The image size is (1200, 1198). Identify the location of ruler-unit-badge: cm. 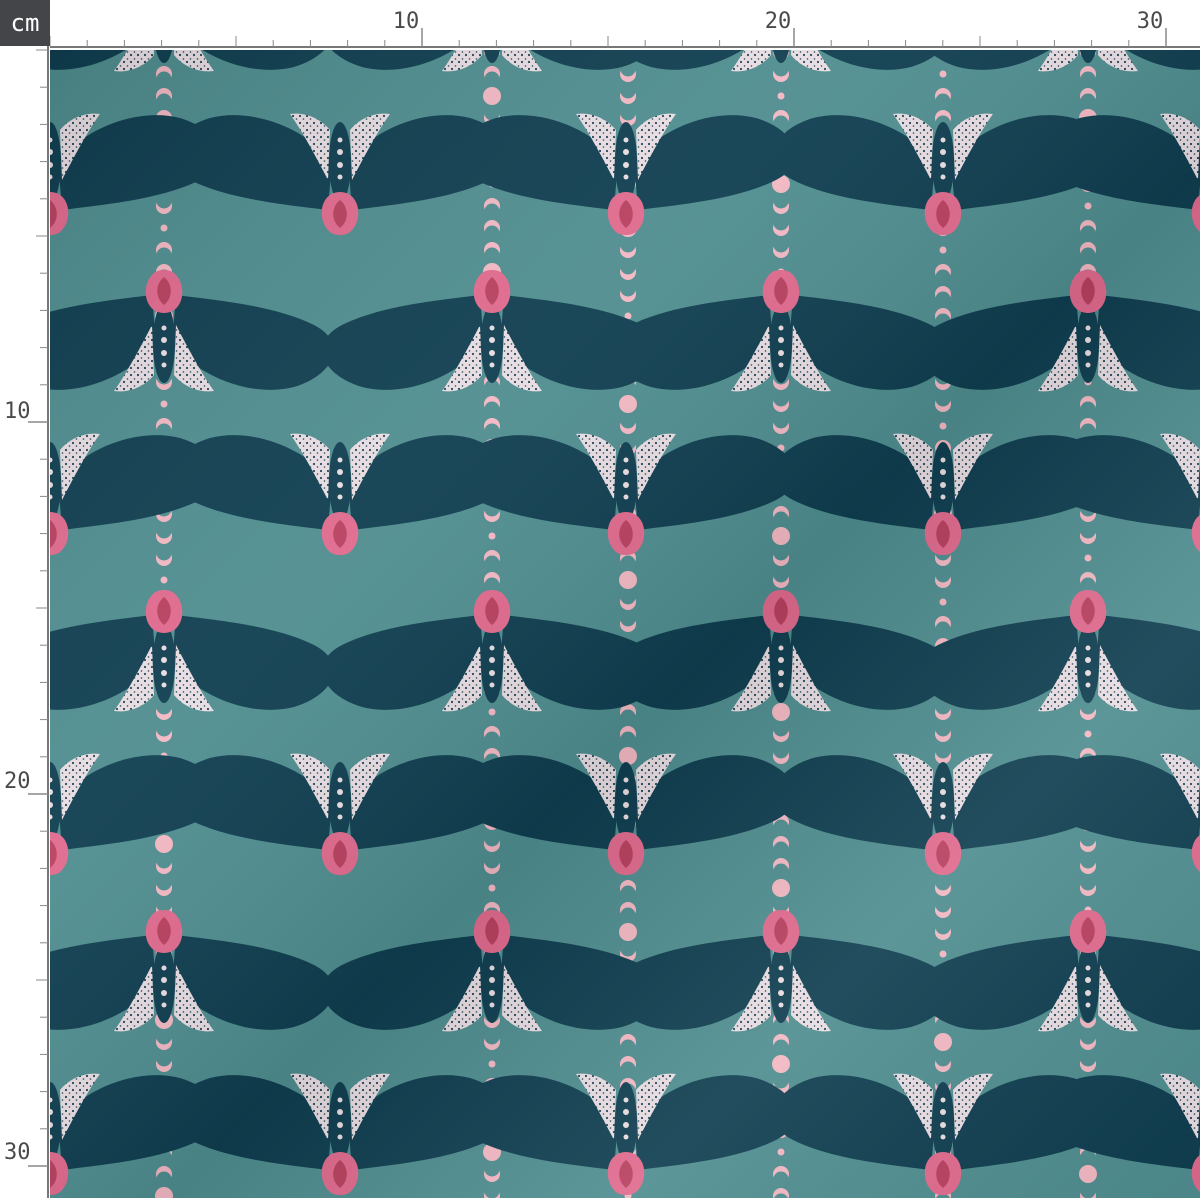
(25, 23).